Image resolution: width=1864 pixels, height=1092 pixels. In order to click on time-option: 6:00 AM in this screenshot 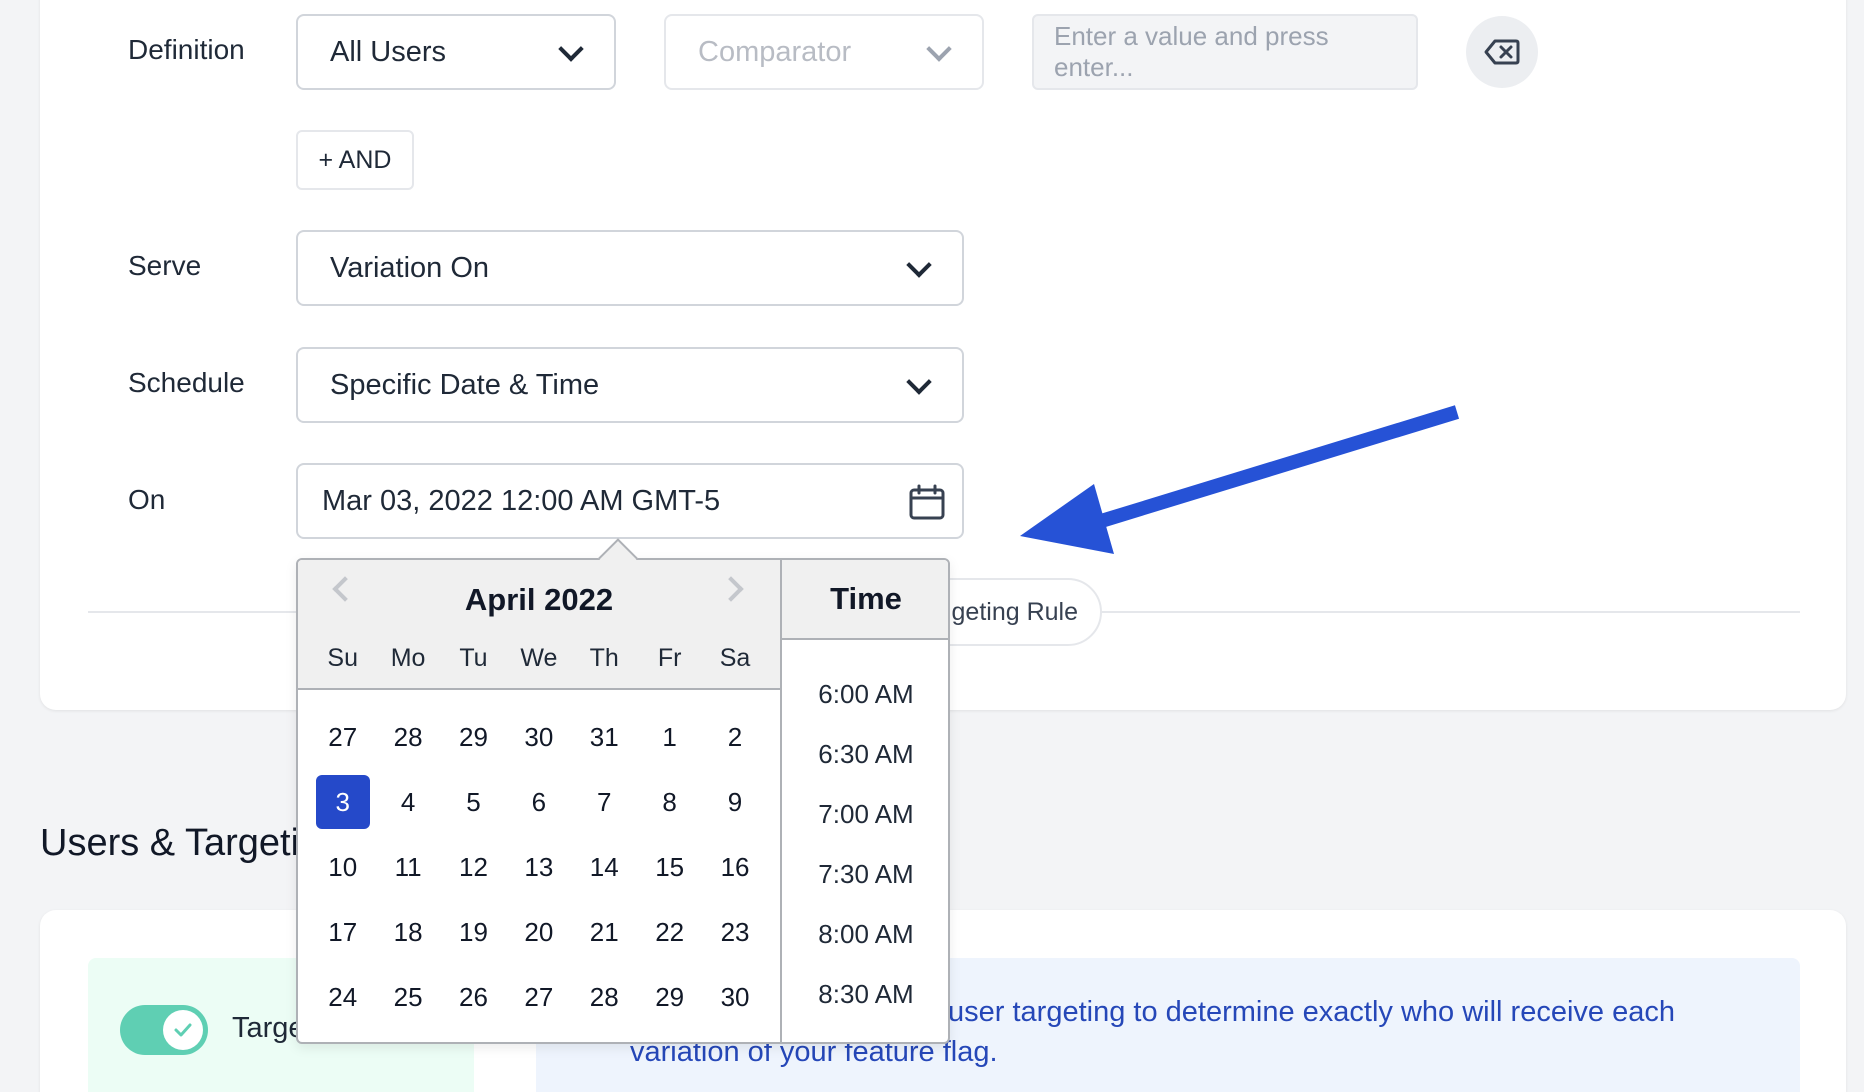, I will do `click(865, 694)`.